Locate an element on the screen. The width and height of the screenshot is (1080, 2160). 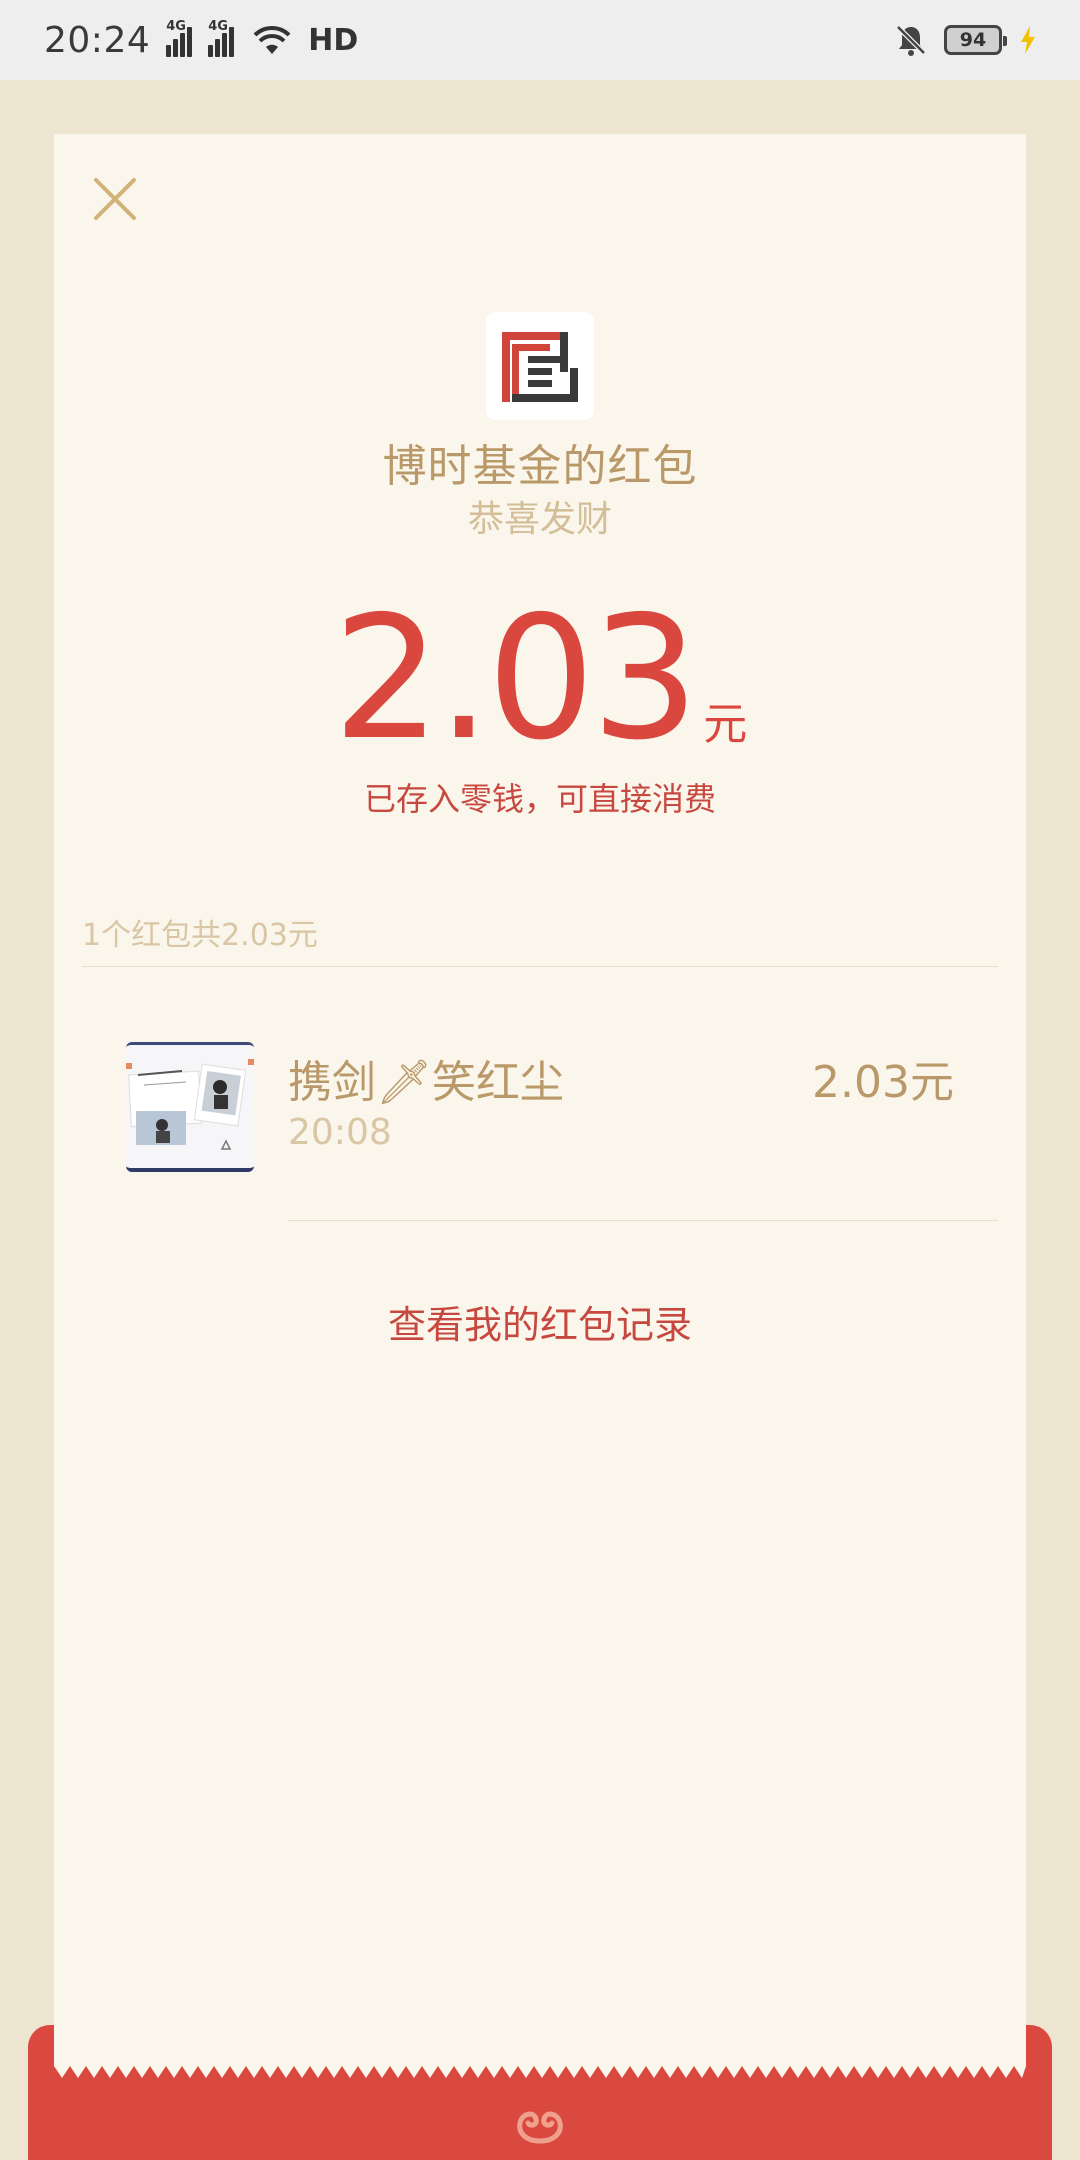
receiver-avatar is located at coordinates (190, 1107).